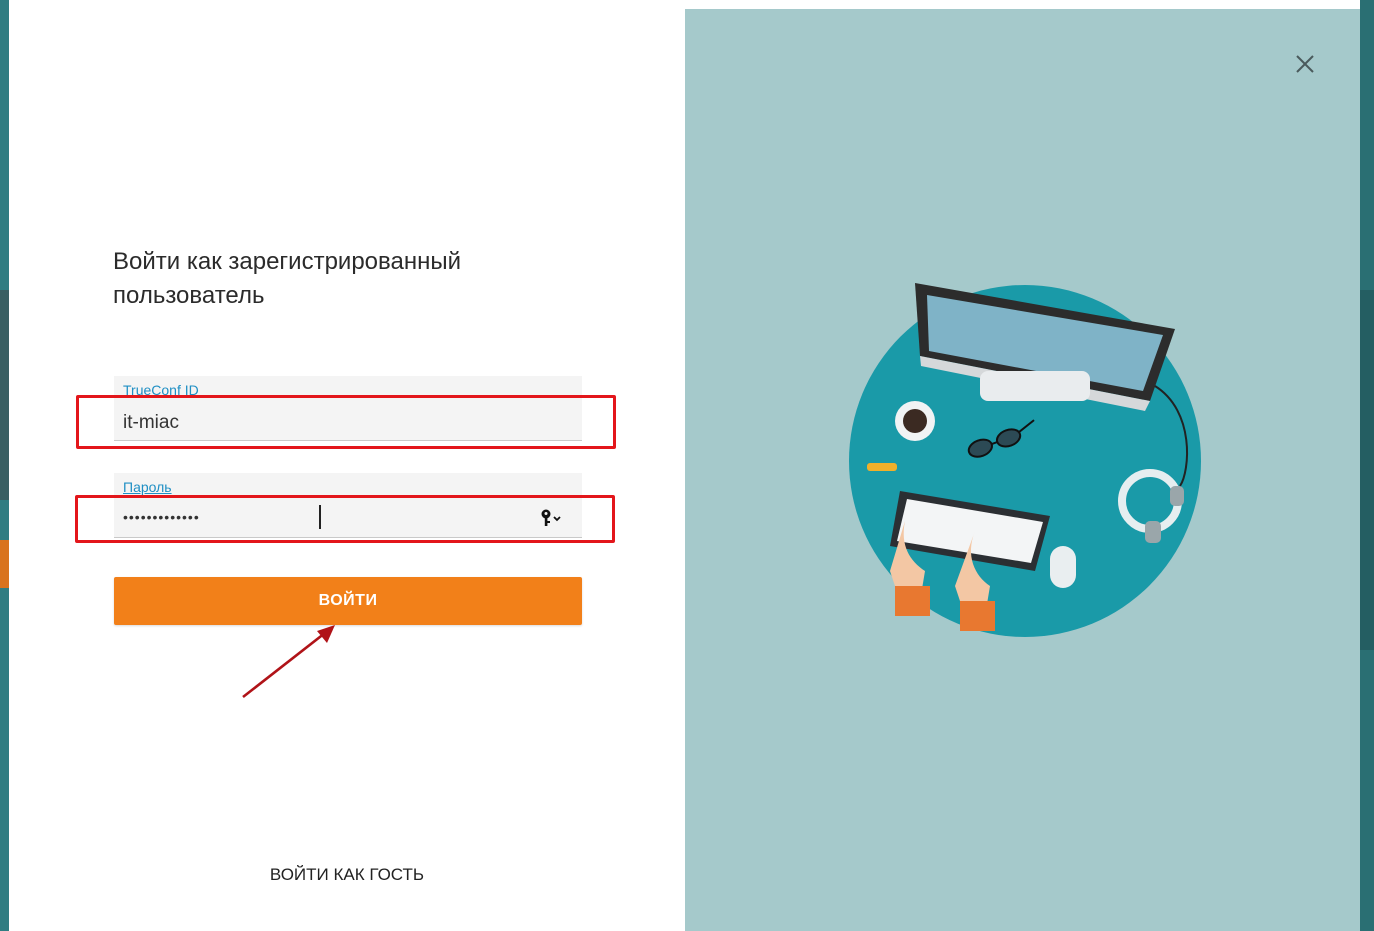 The image size is (1374, 931). I want to click on background-app-top, so click(687, 4).